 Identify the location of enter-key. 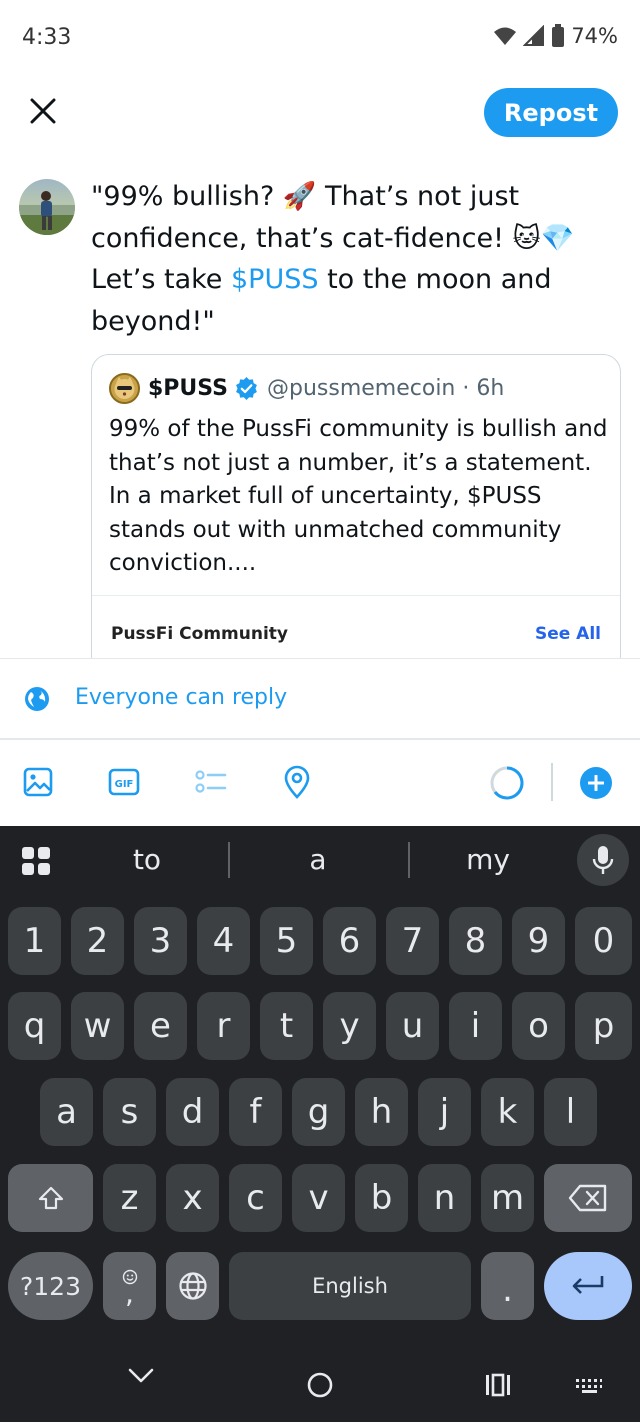
(588, 1286).